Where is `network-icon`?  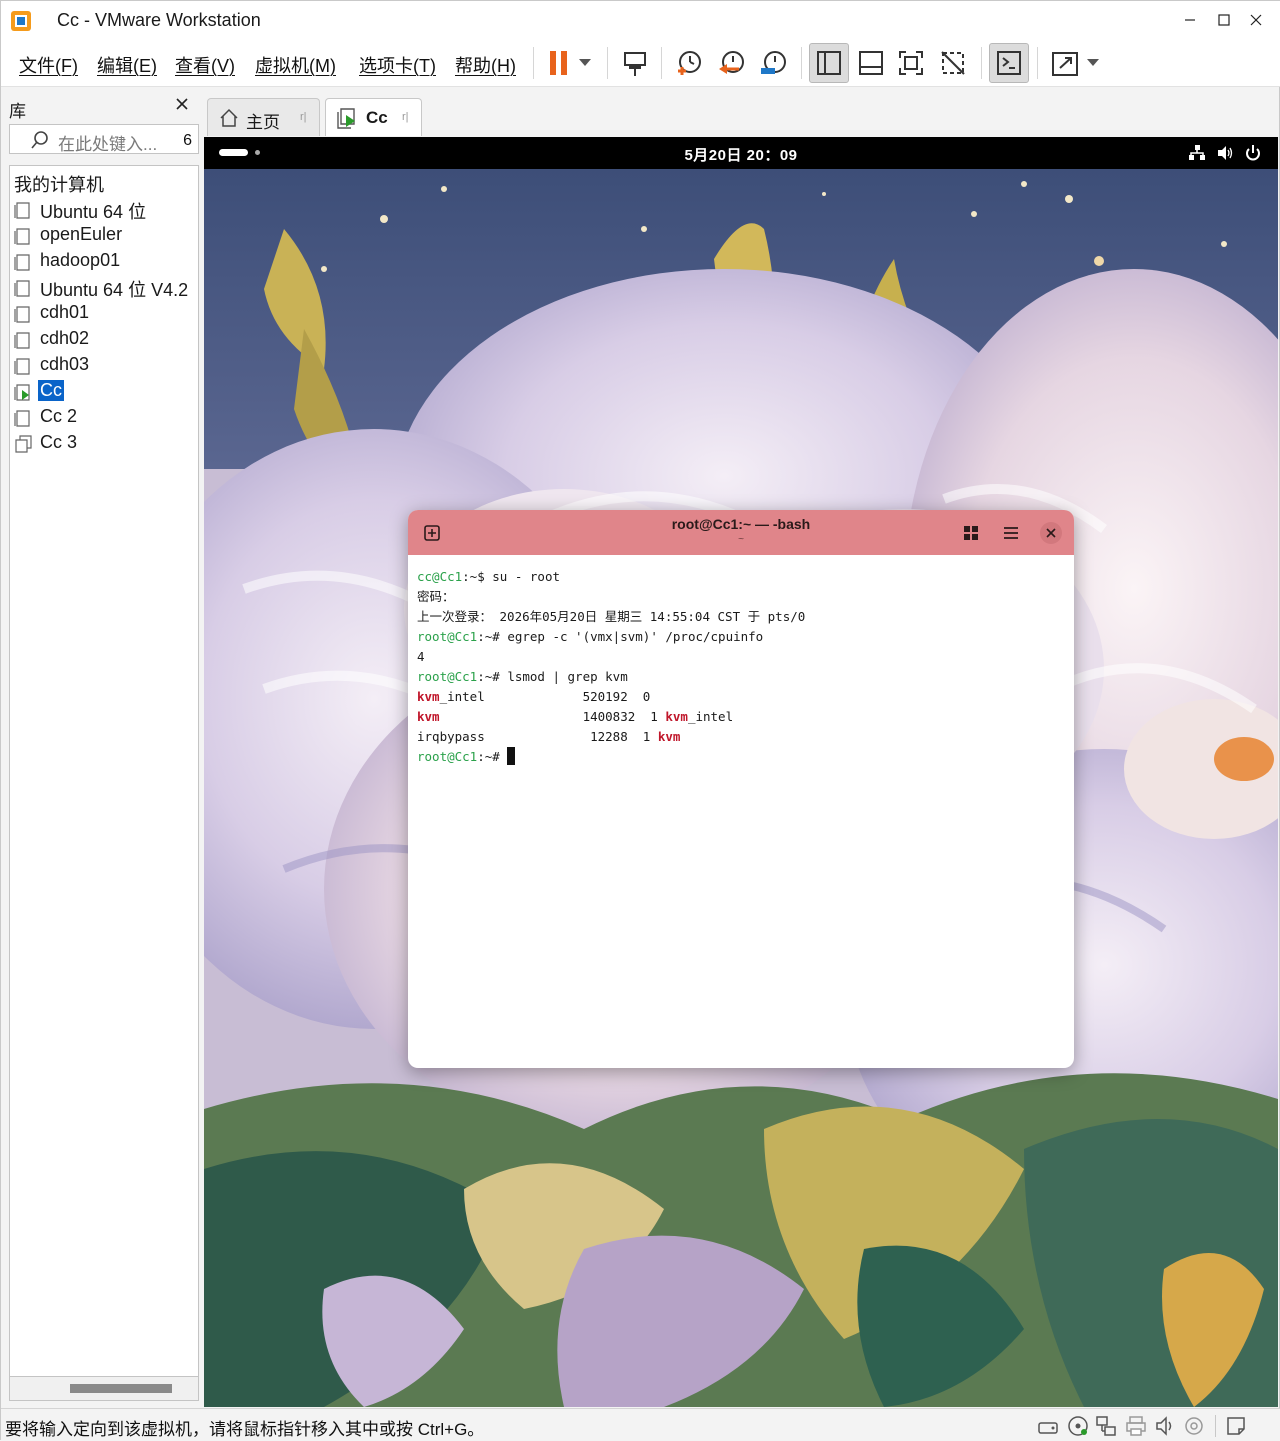 network-icon is located at coordinates (1197, 153).